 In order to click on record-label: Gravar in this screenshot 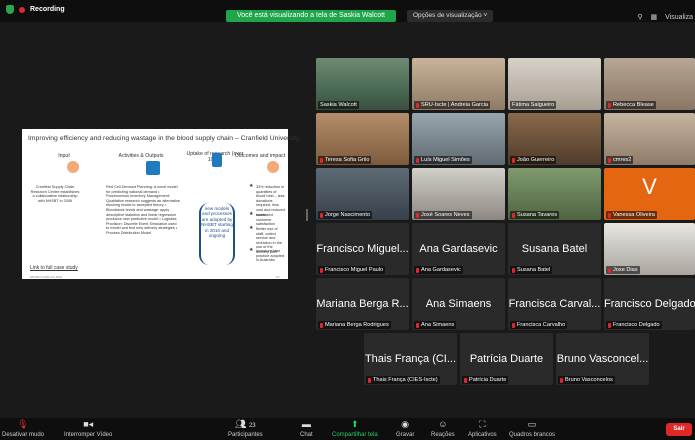, I will do `click(405, 435)`.